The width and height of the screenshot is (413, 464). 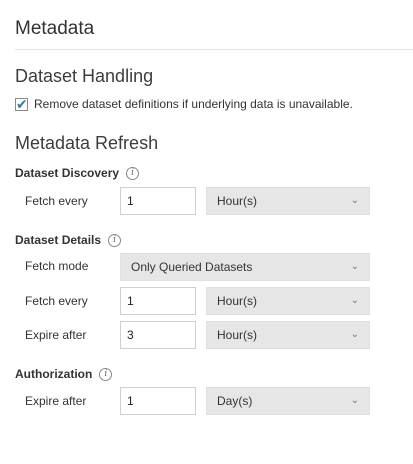 I want to click on details-fetch-every-input: 1, so click(x=158, y=301).